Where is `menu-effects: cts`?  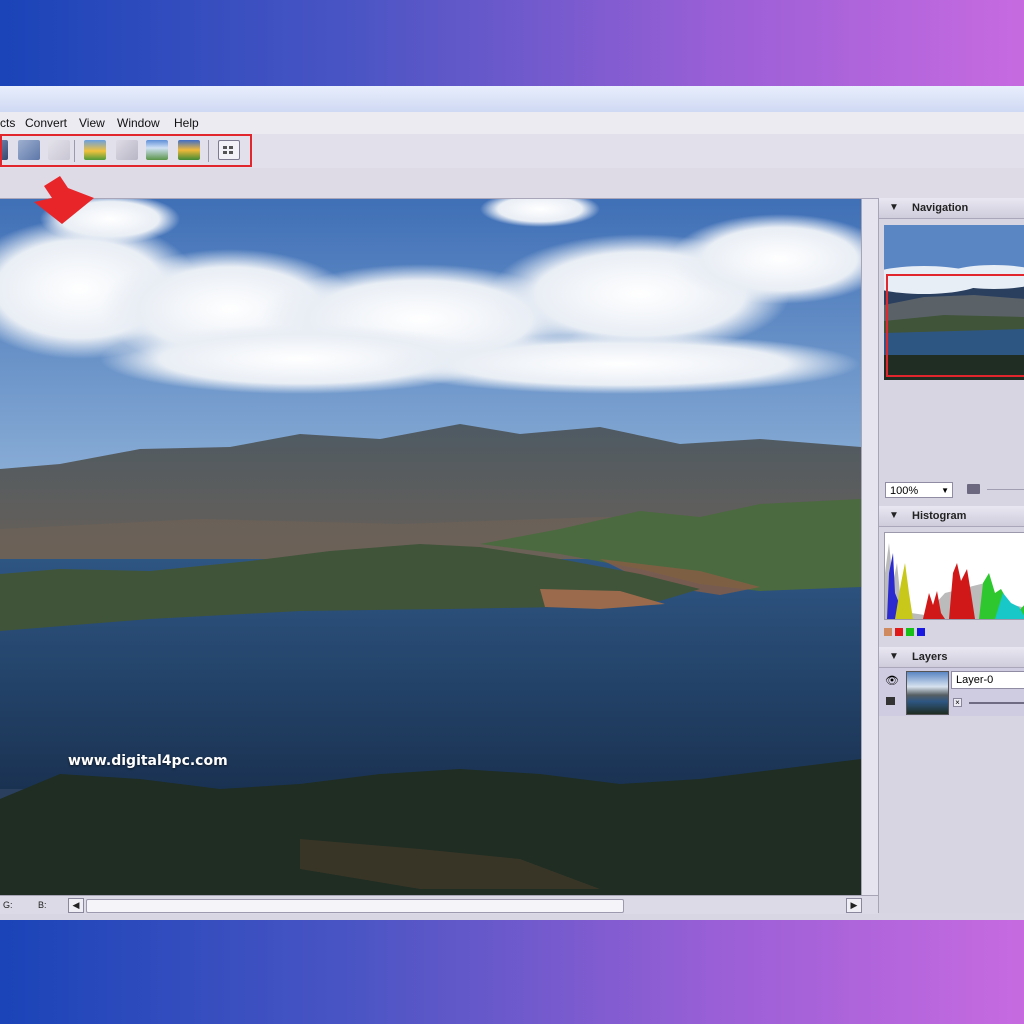
menu-effects: cts is located at coordinates (7, 123).